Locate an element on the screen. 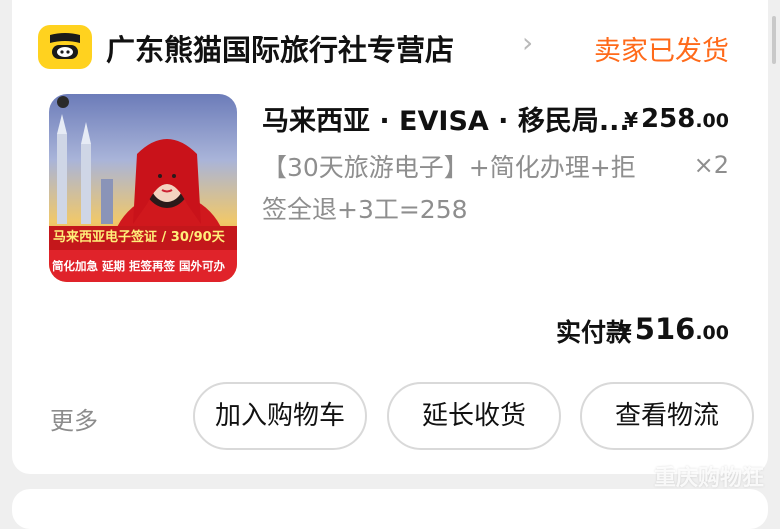 This screenshot has height=529, width=780. unit-price-integer: 258 is located at coordinates (668, 119).